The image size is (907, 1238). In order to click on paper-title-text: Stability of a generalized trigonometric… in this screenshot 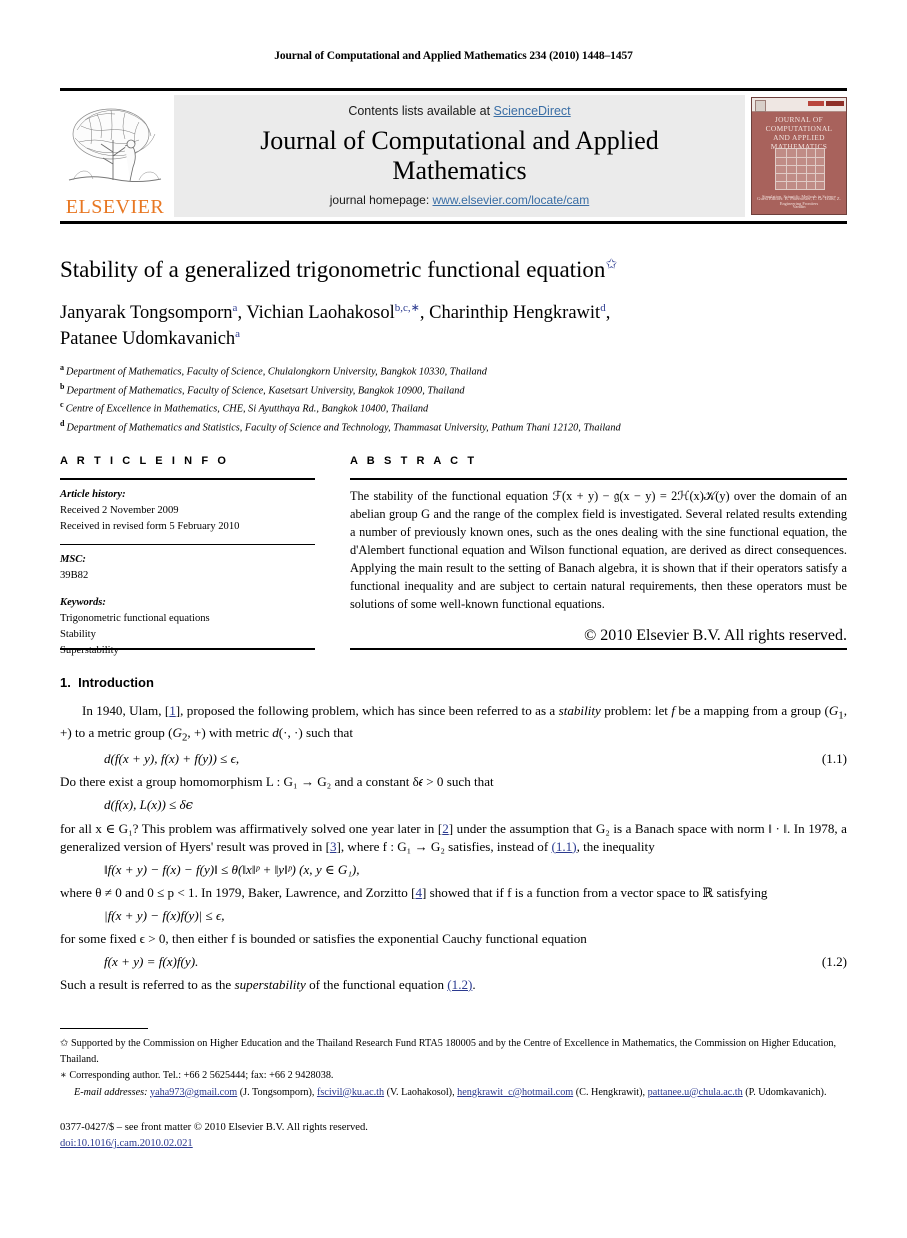, I will do `click(333, 269)`.